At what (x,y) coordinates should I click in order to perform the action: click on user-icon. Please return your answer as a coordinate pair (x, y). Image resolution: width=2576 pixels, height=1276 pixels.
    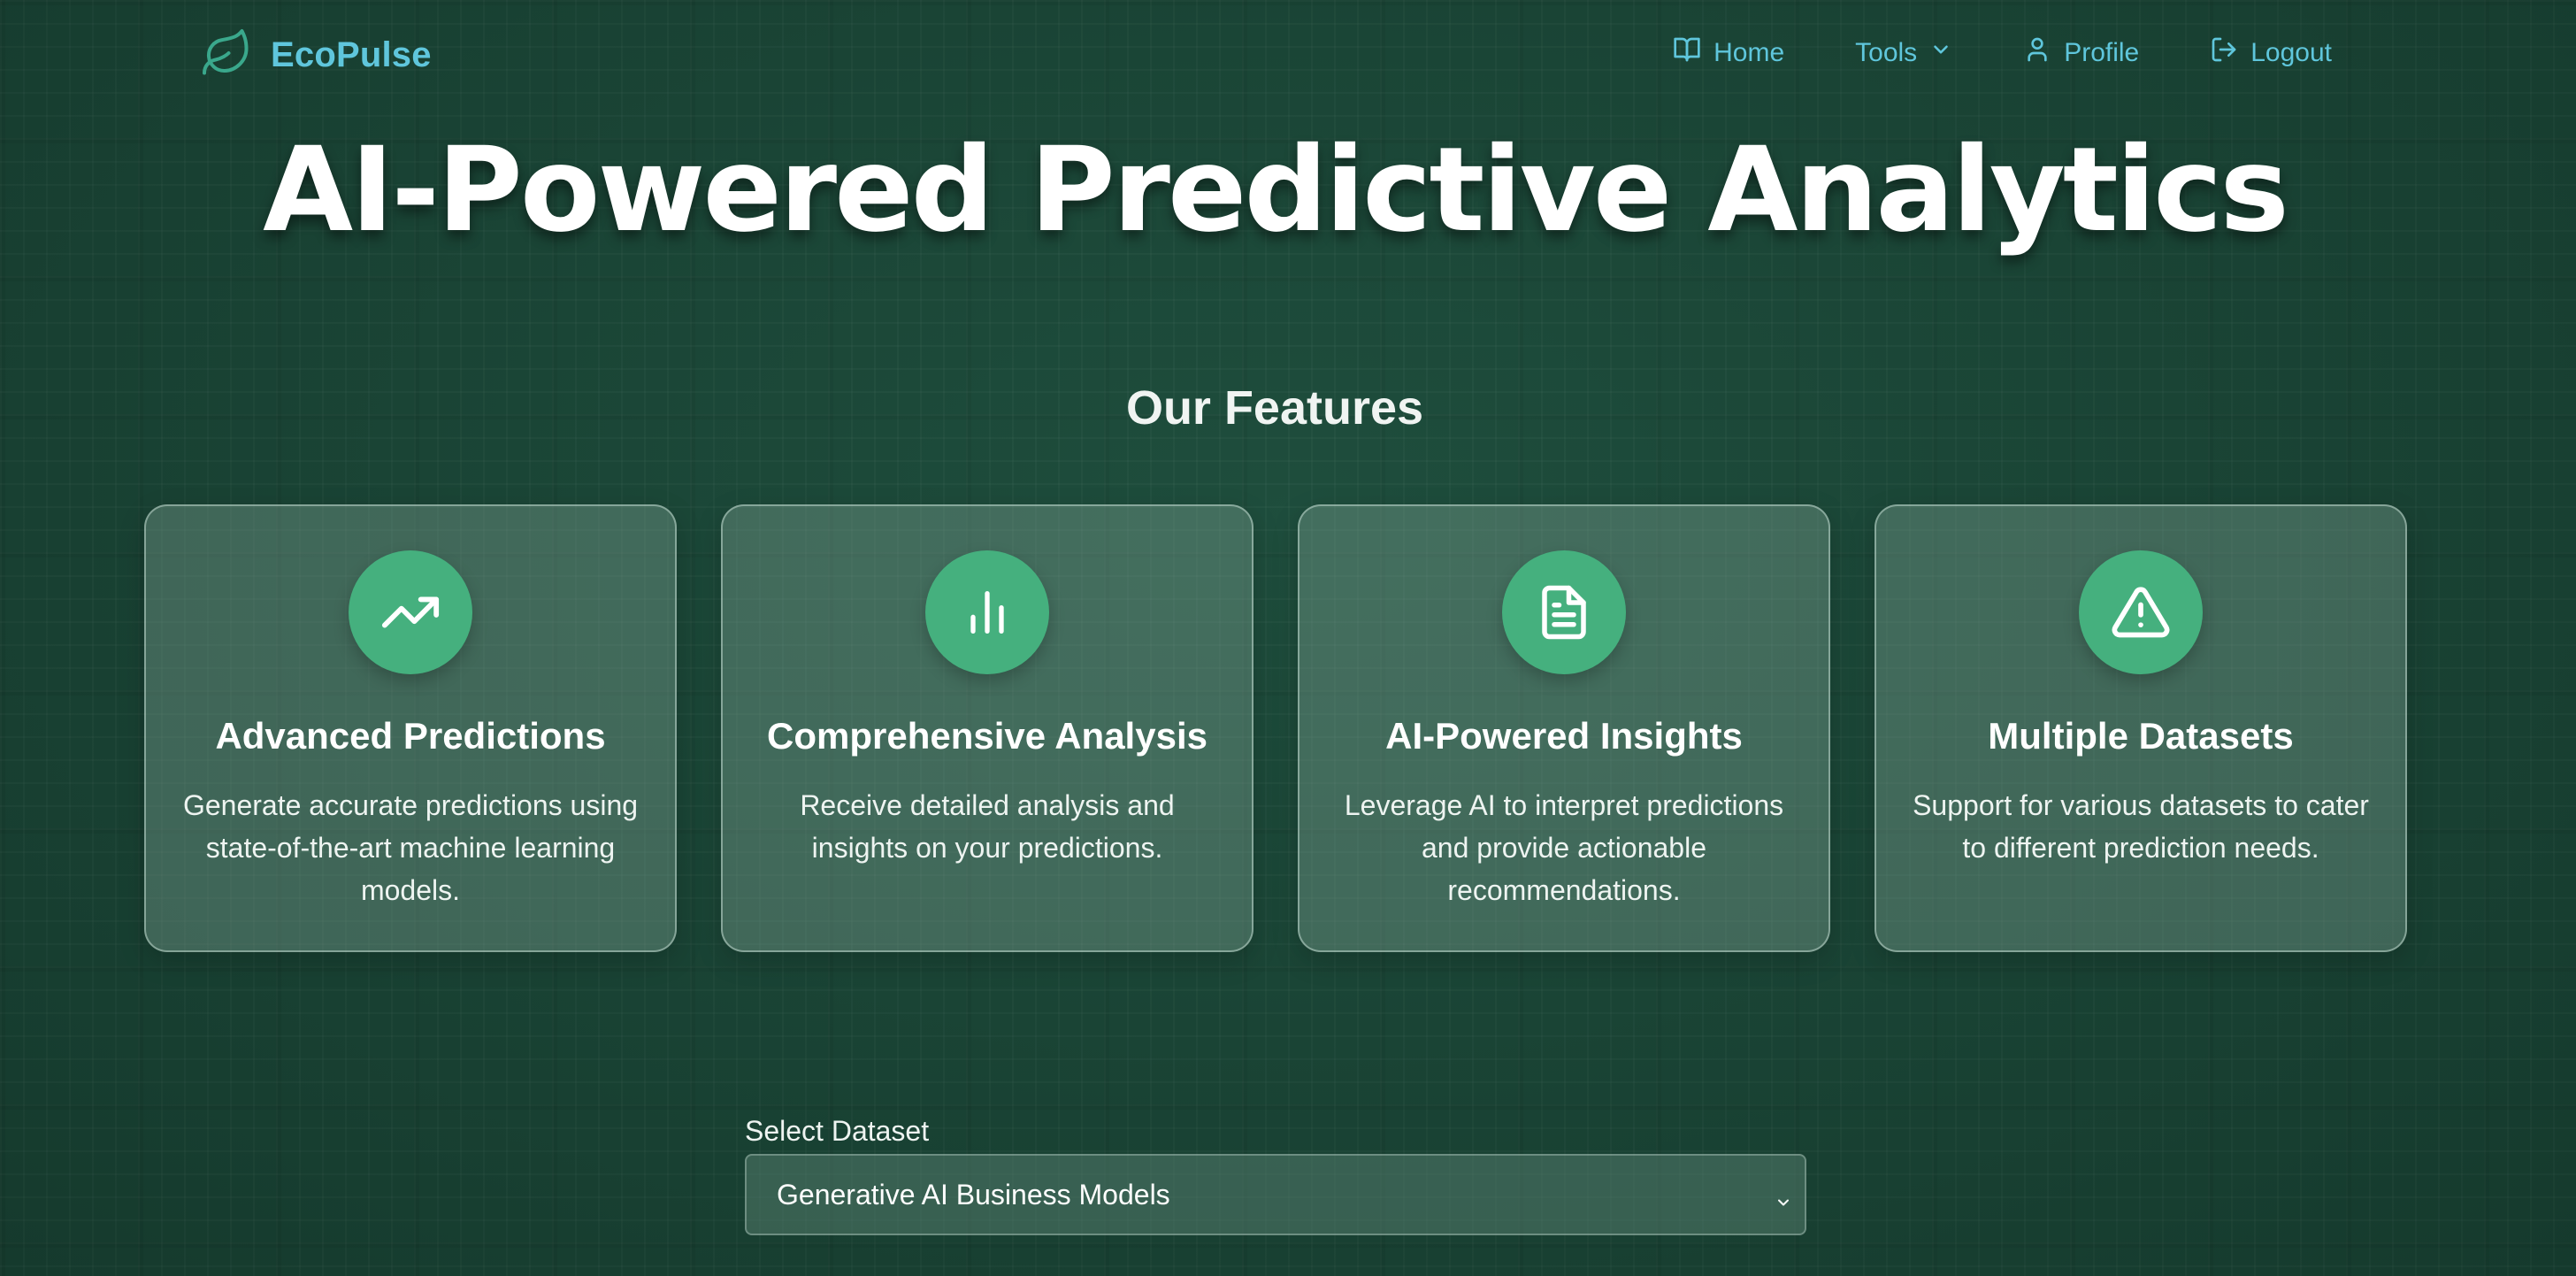
    Looking at the image, I should click on (2037, 53).